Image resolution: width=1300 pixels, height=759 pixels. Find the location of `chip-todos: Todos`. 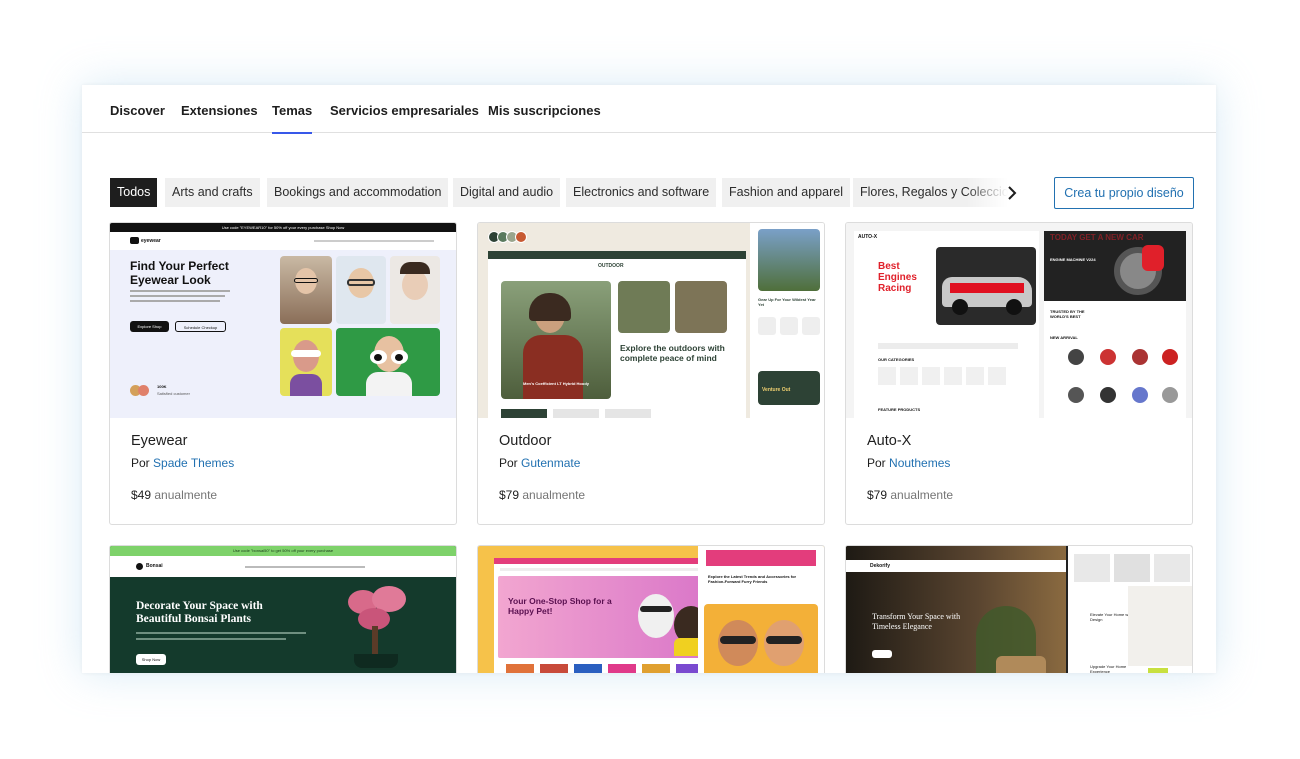

chip-todos: Todos is located at coordinates (134, 192).